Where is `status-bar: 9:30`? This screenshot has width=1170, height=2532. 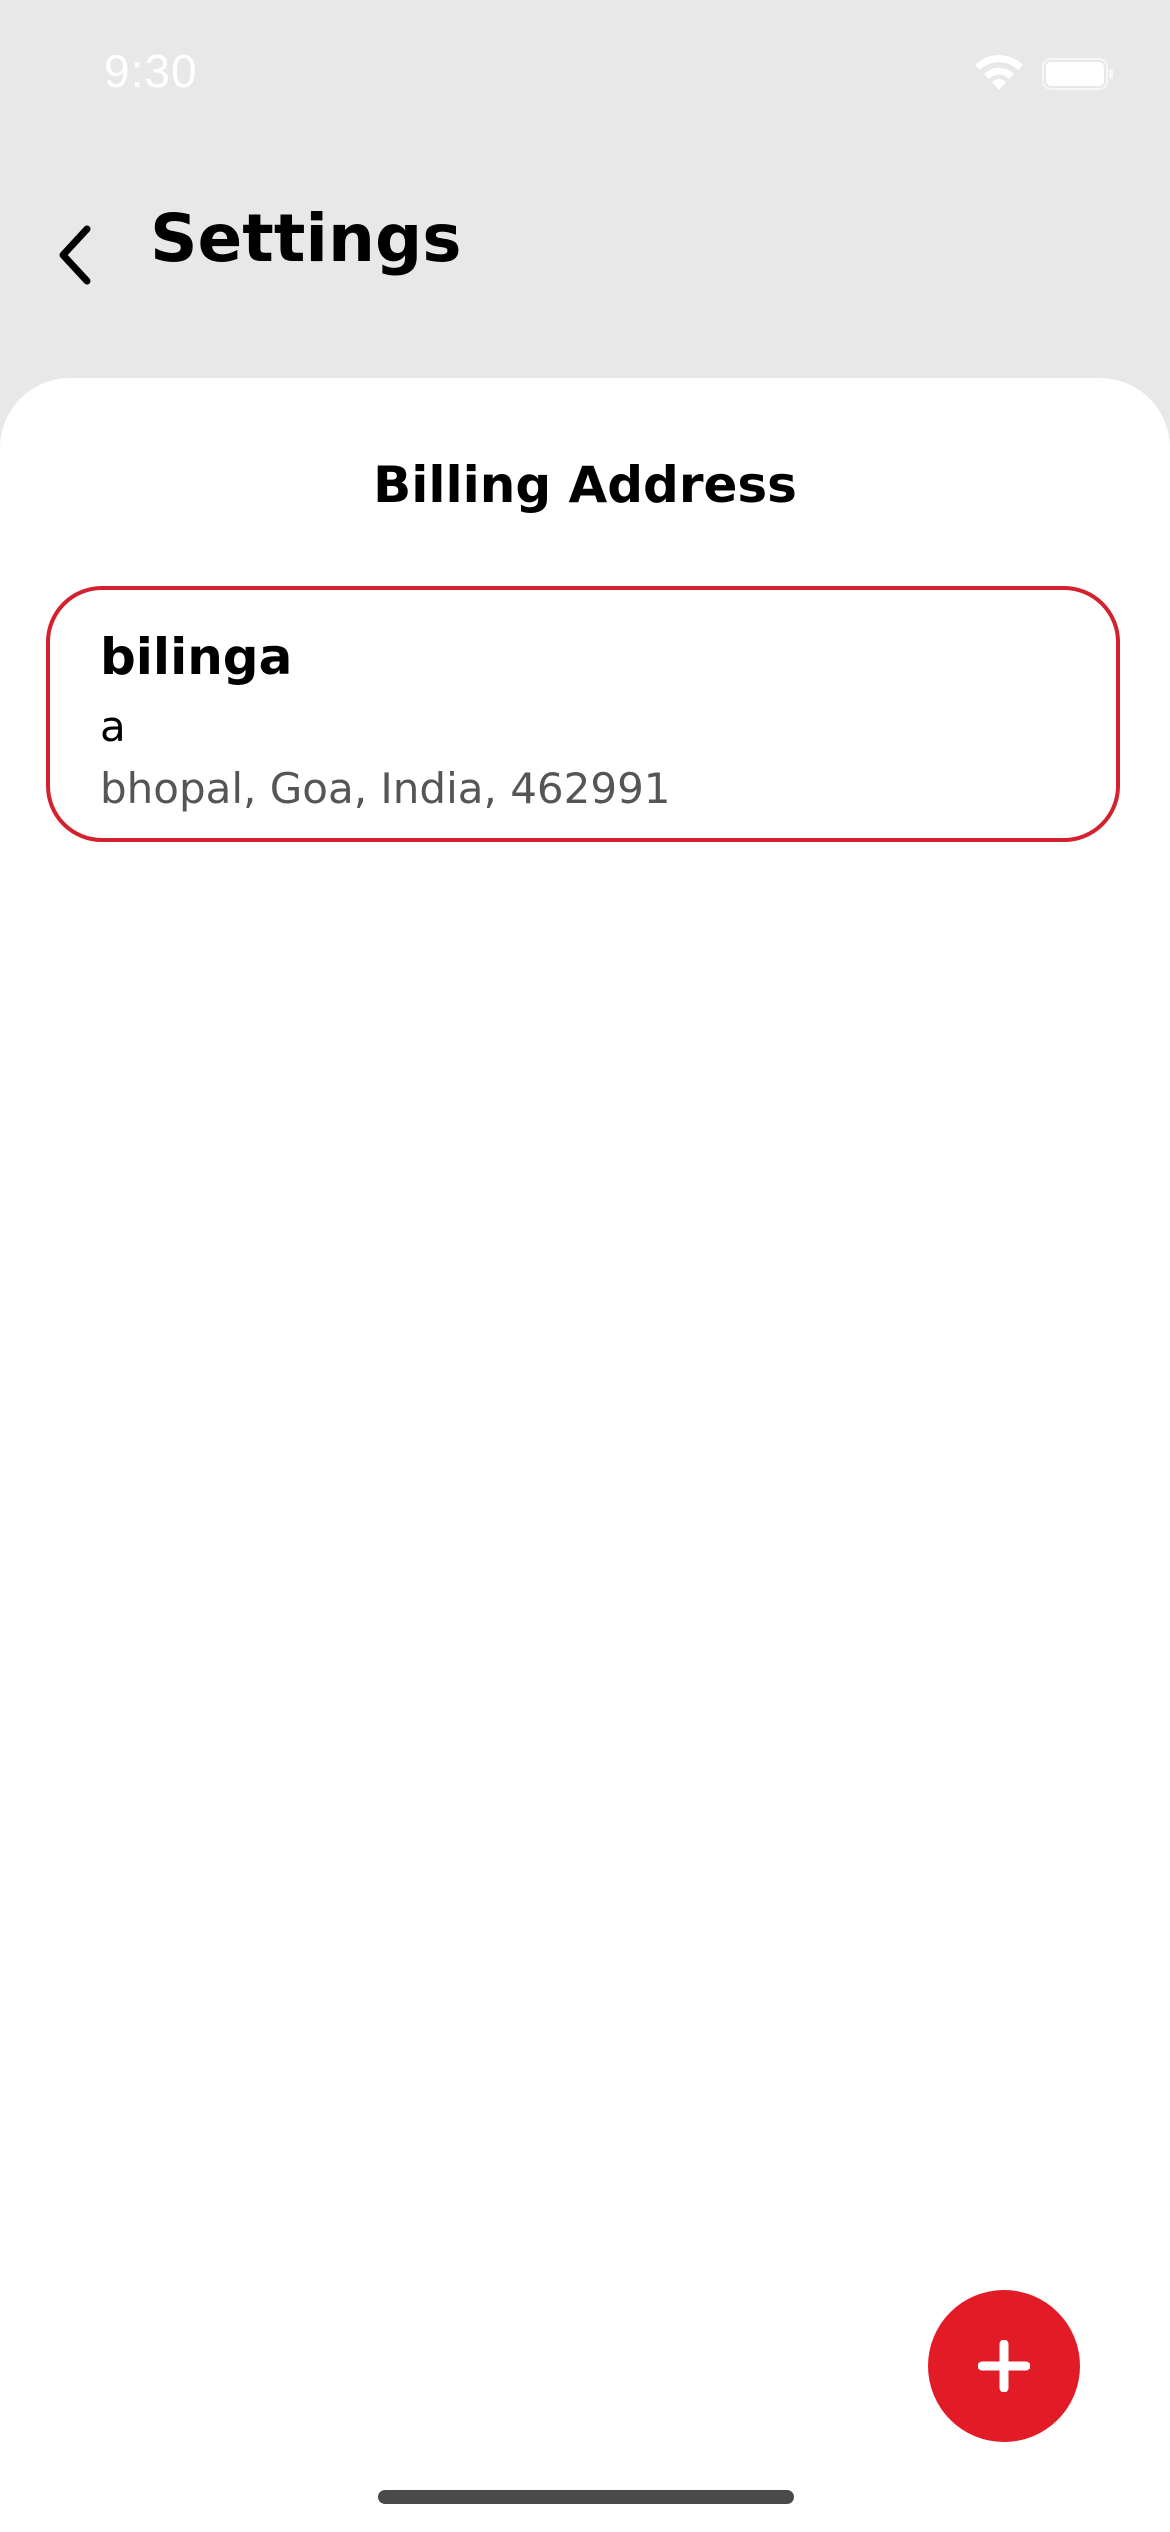 status-bar: 9:30 is located at coordinates (585, 75).